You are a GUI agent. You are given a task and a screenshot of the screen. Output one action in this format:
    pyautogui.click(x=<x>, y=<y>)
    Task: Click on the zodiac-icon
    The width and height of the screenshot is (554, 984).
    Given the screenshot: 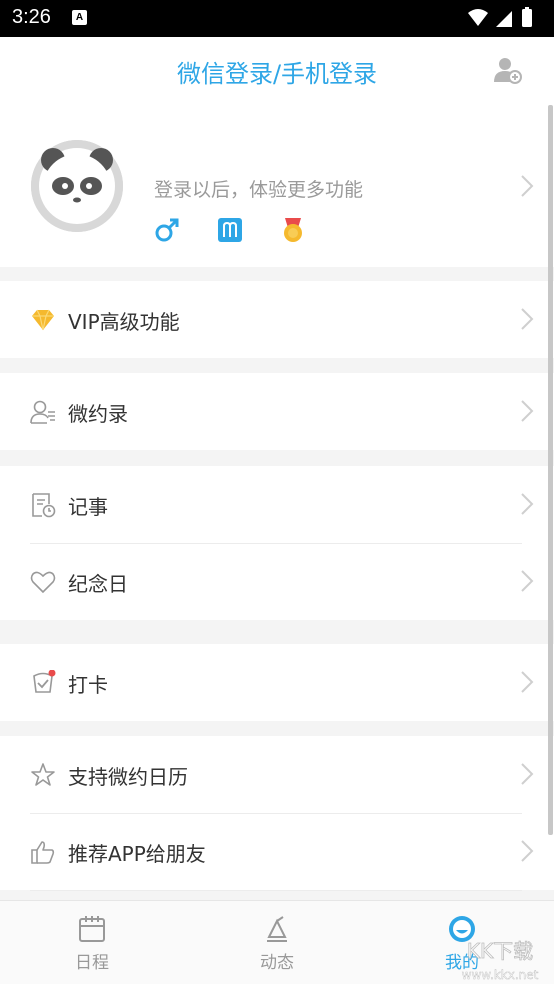 What is the action you would take?
    pyautogui.click(x=230, y=230)
    